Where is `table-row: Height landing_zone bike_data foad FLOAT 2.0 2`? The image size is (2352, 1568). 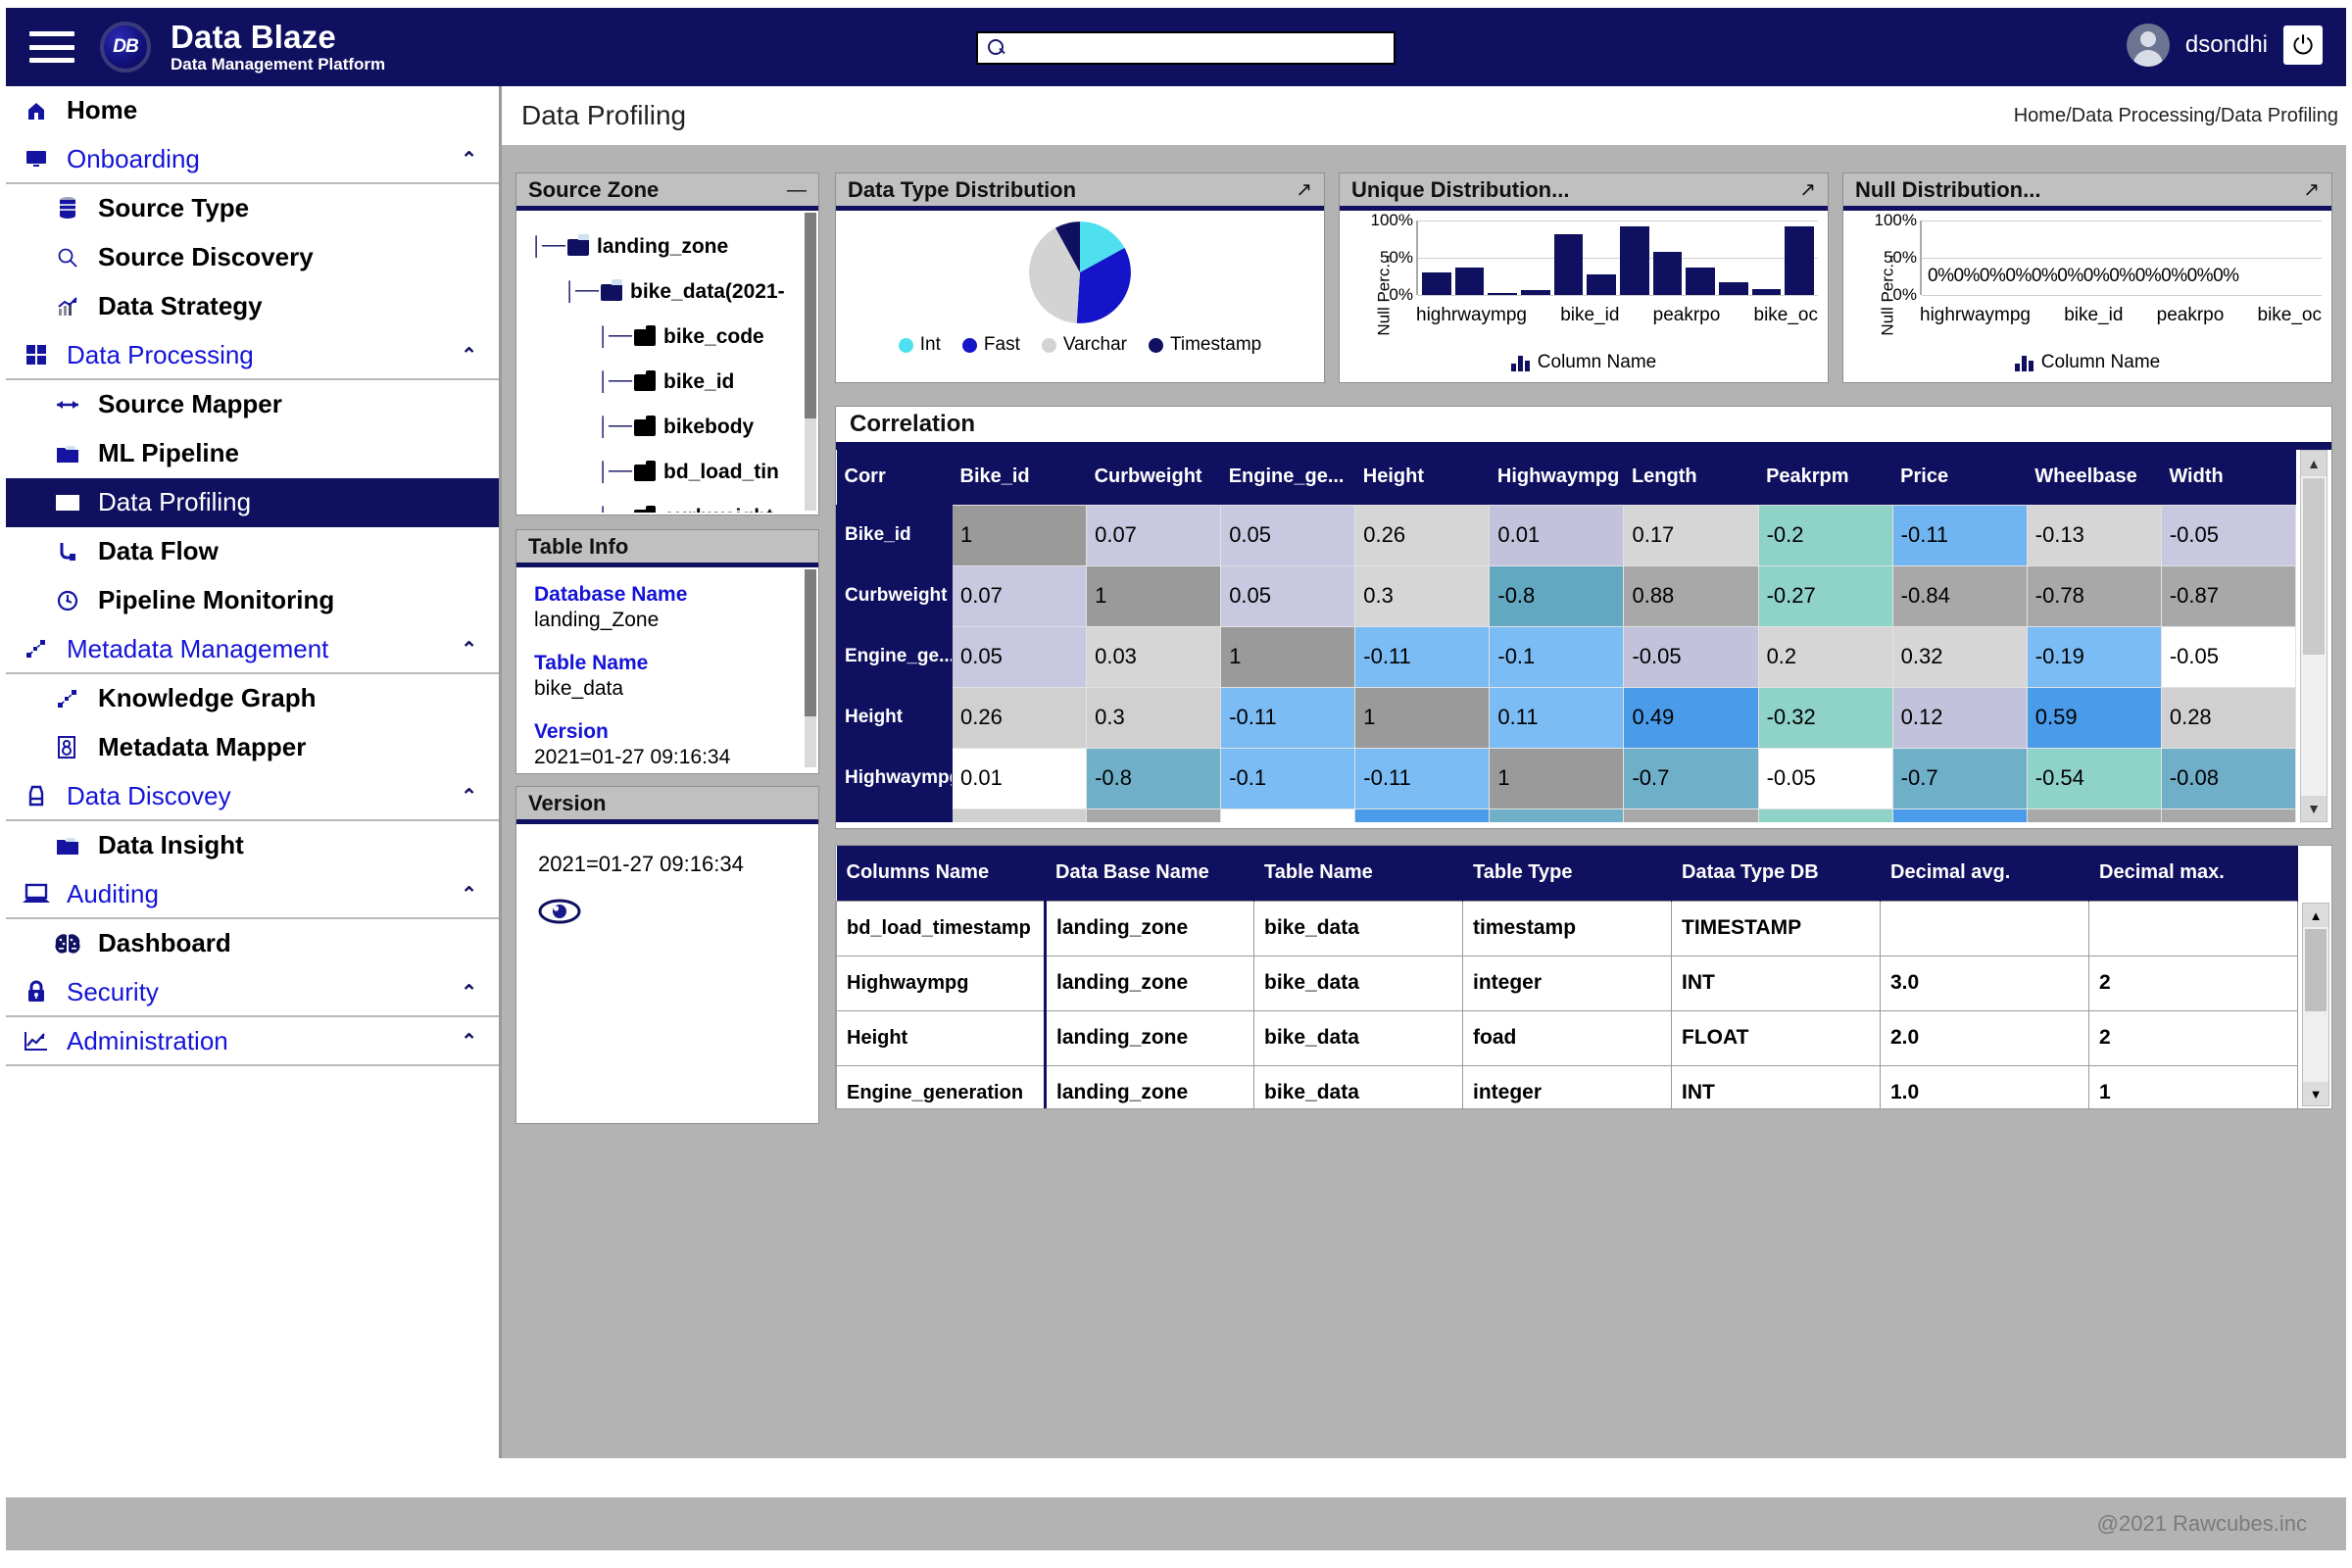
table-row: Height landing_zone bike_data foad FLOAT 2.0 2 is located at coordinates (1567, 1037).